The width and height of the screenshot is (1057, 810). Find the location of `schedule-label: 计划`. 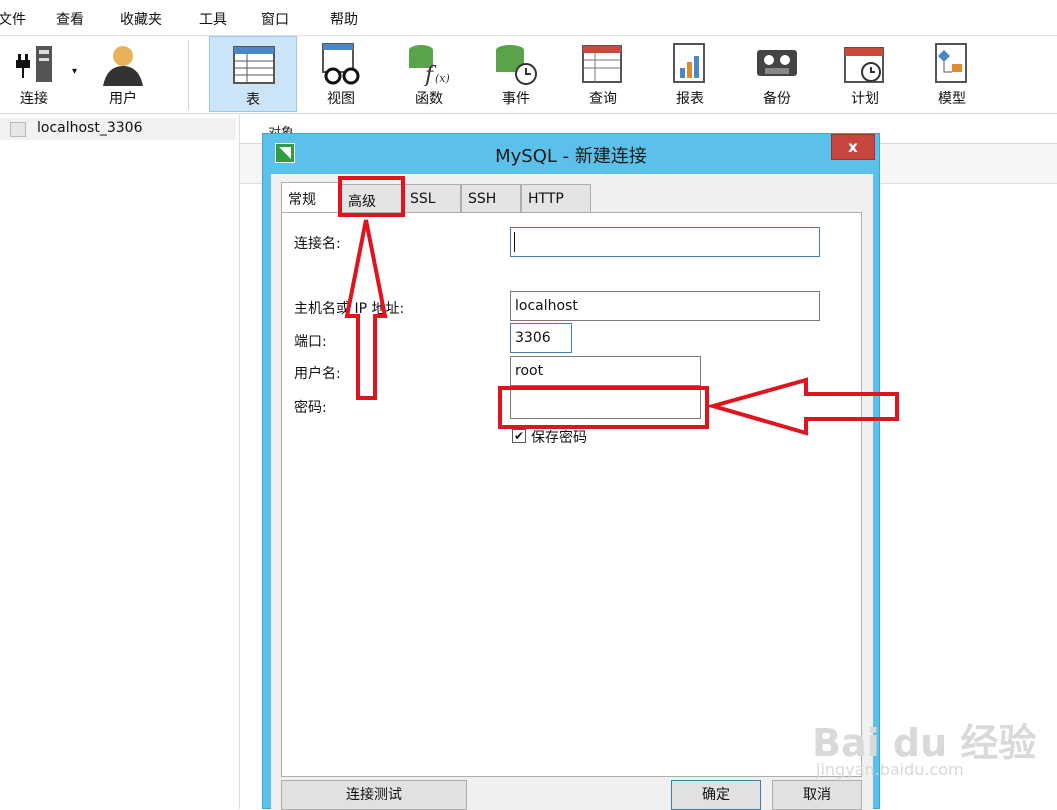

schedule-label: 计划 is located at coordinates (865, 99).